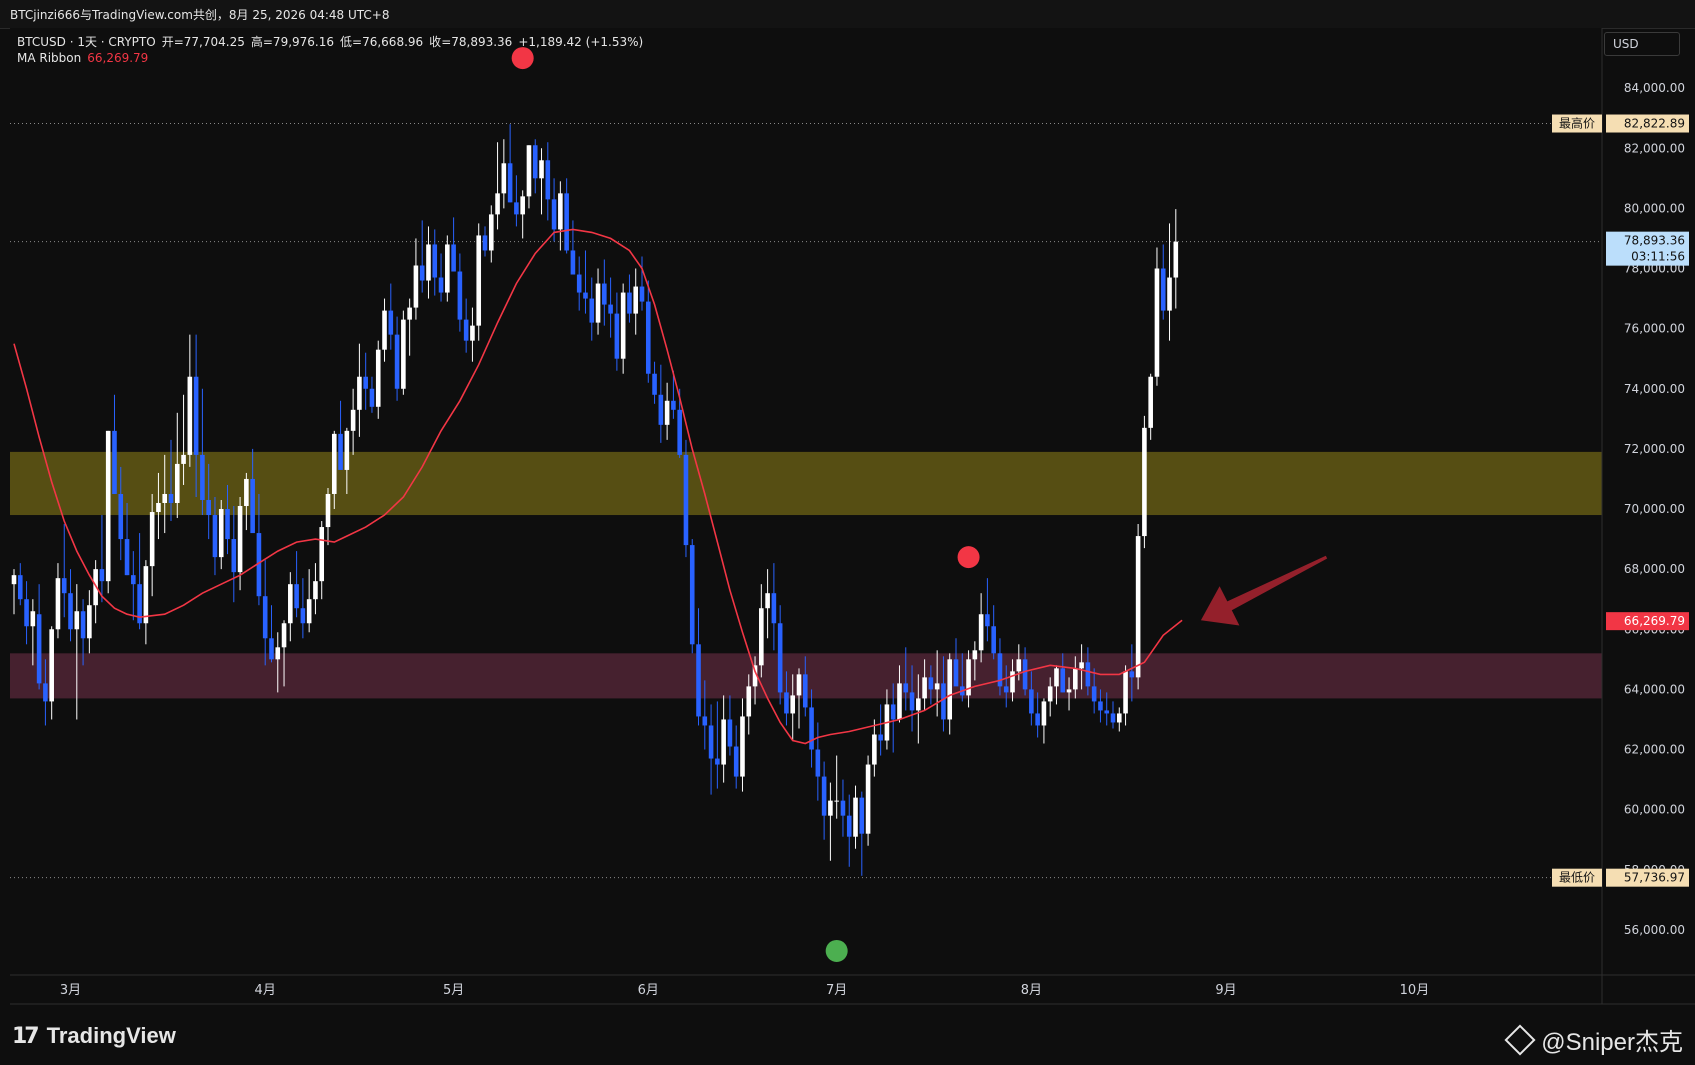 The height and width of the screenshot is (1065, 1695). What do you see at coordinates (86, 42) in the screenshot?
I see `legend-symbol: BTCUSD · 1天 · CRYPTO` at bounding box center [86, 42].